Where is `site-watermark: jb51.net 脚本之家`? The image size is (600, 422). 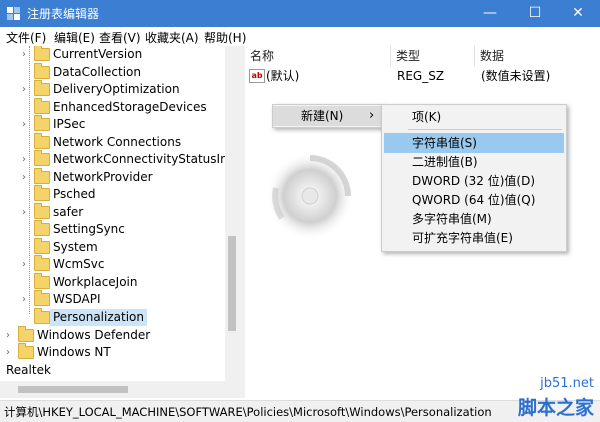 site-watermark: jb51.net 脚本之家 is located at coordinates (544, 398).